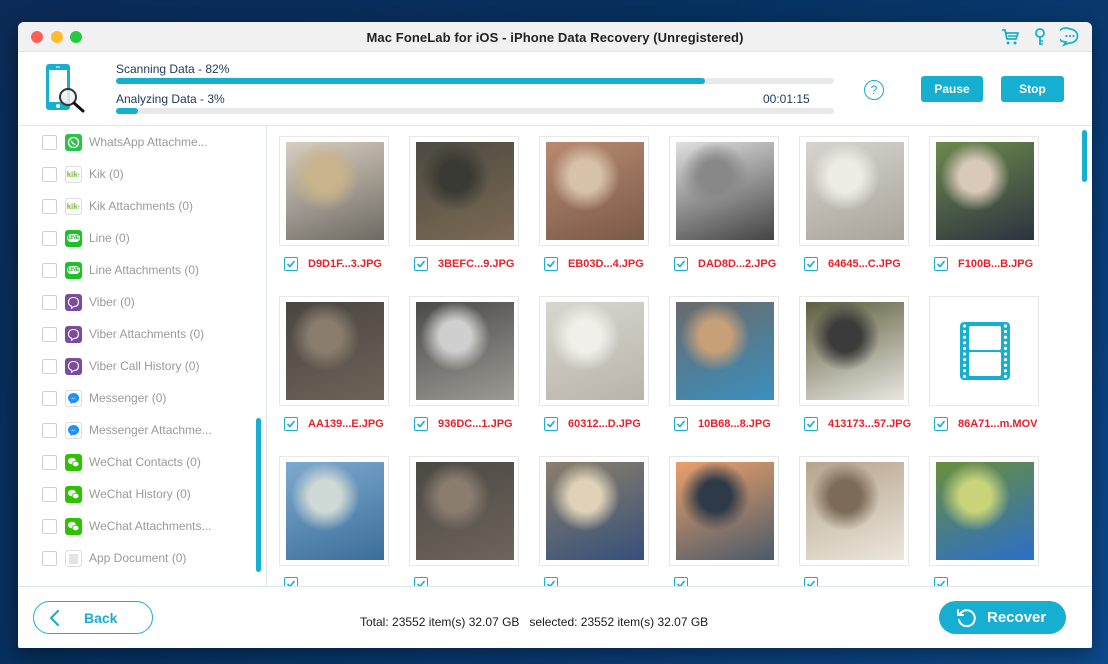 The image size is (1108, 664). Describe the element at coordinates (258, 495) in the screenshot. I see `sidebar-scrollbar` at that location.